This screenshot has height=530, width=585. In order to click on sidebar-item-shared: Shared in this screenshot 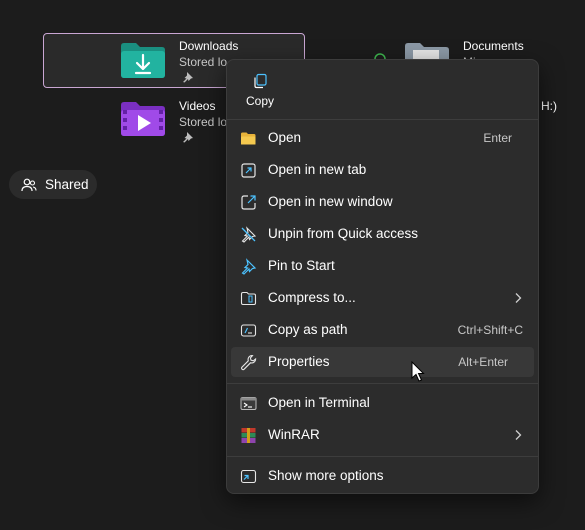, I will do `click(53, 184)`.